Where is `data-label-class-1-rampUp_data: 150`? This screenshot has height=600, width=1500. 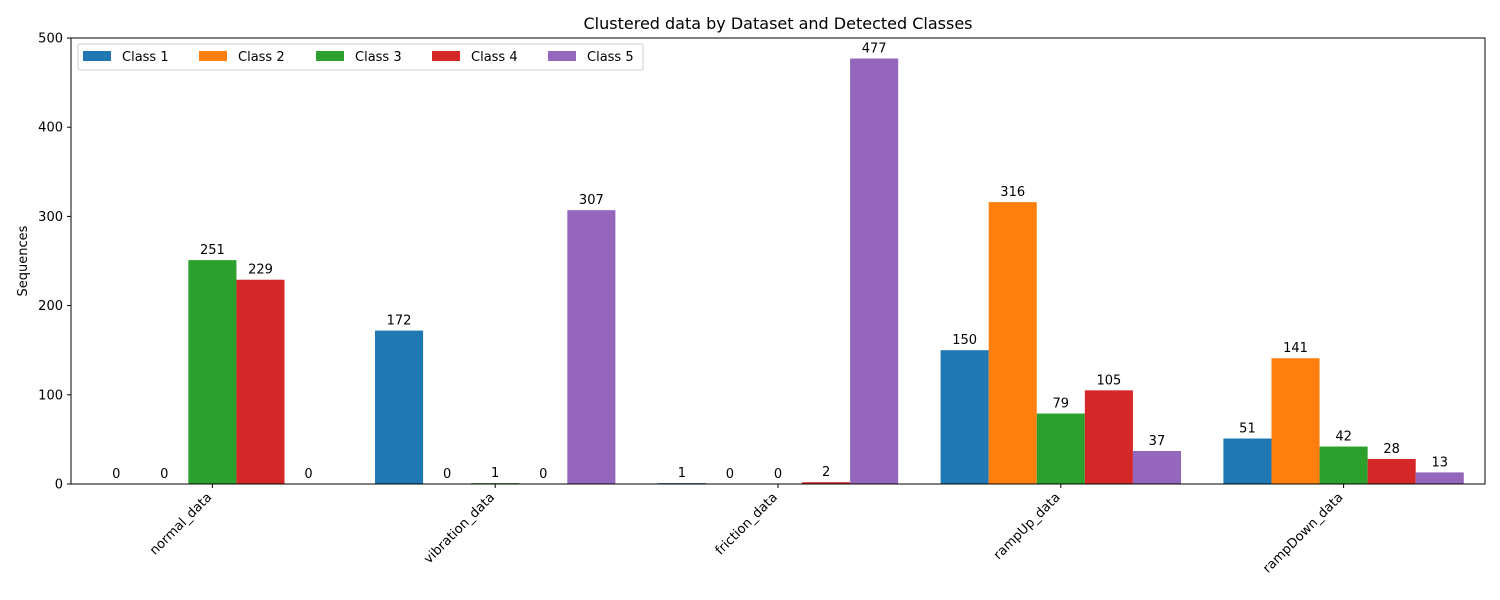
data-label-class-1-rampUp_data: 150 is located at coordinates (964, 340).